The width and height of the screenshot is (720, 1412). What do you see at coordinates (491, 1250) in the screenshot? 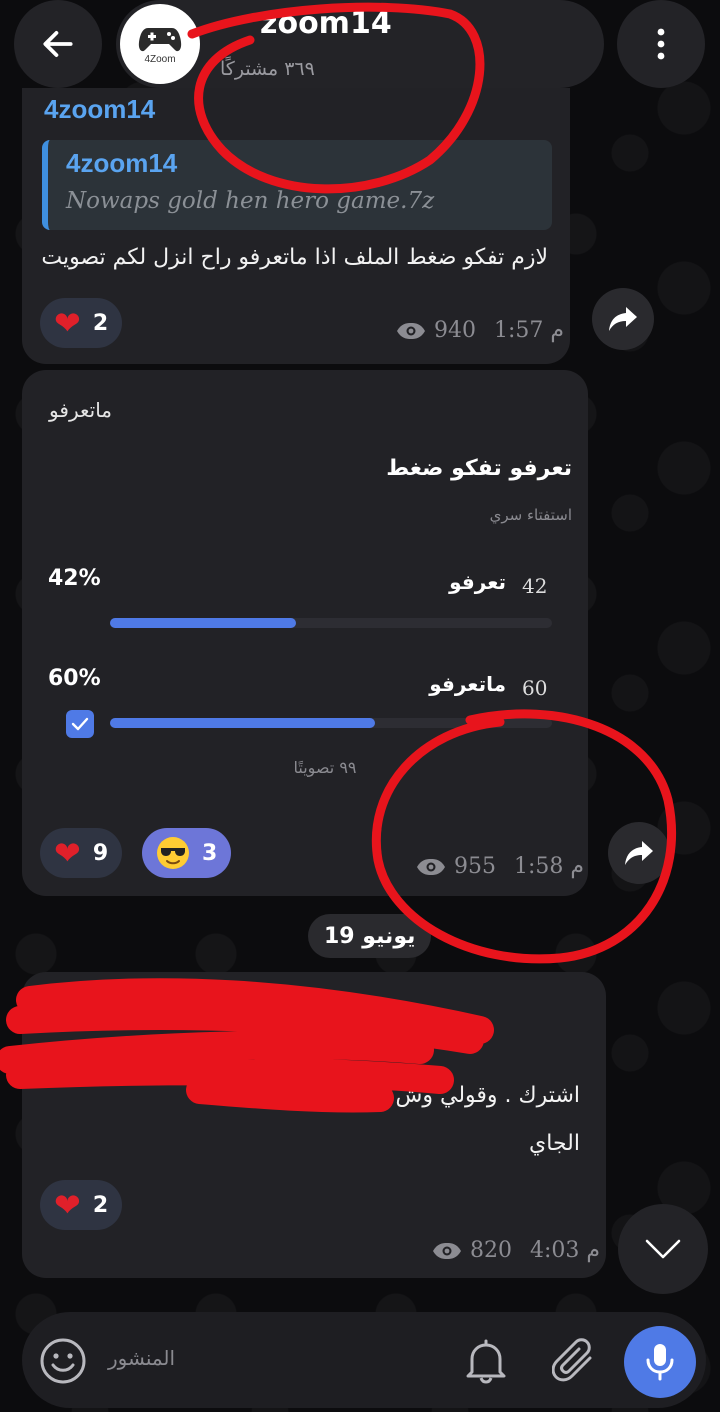
I see `view-count: 820` at bounding box center [491, 1250].